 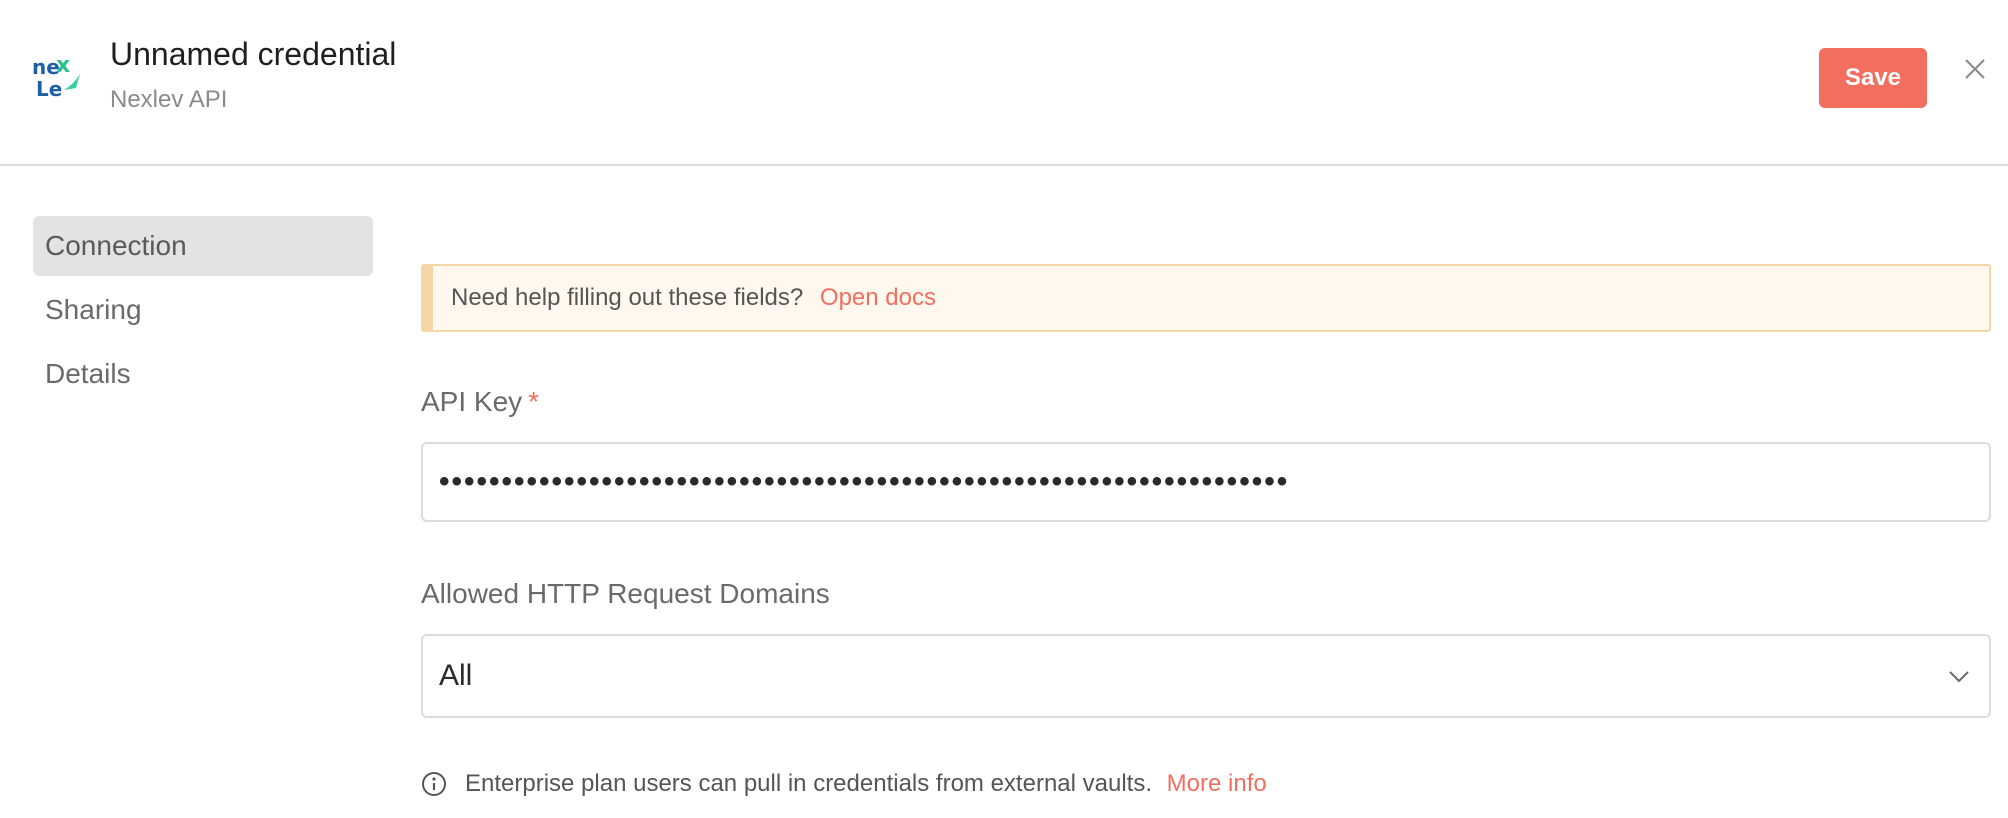 I want to click on sidebar-item-connection: Connection, so click(x=203, y=246).